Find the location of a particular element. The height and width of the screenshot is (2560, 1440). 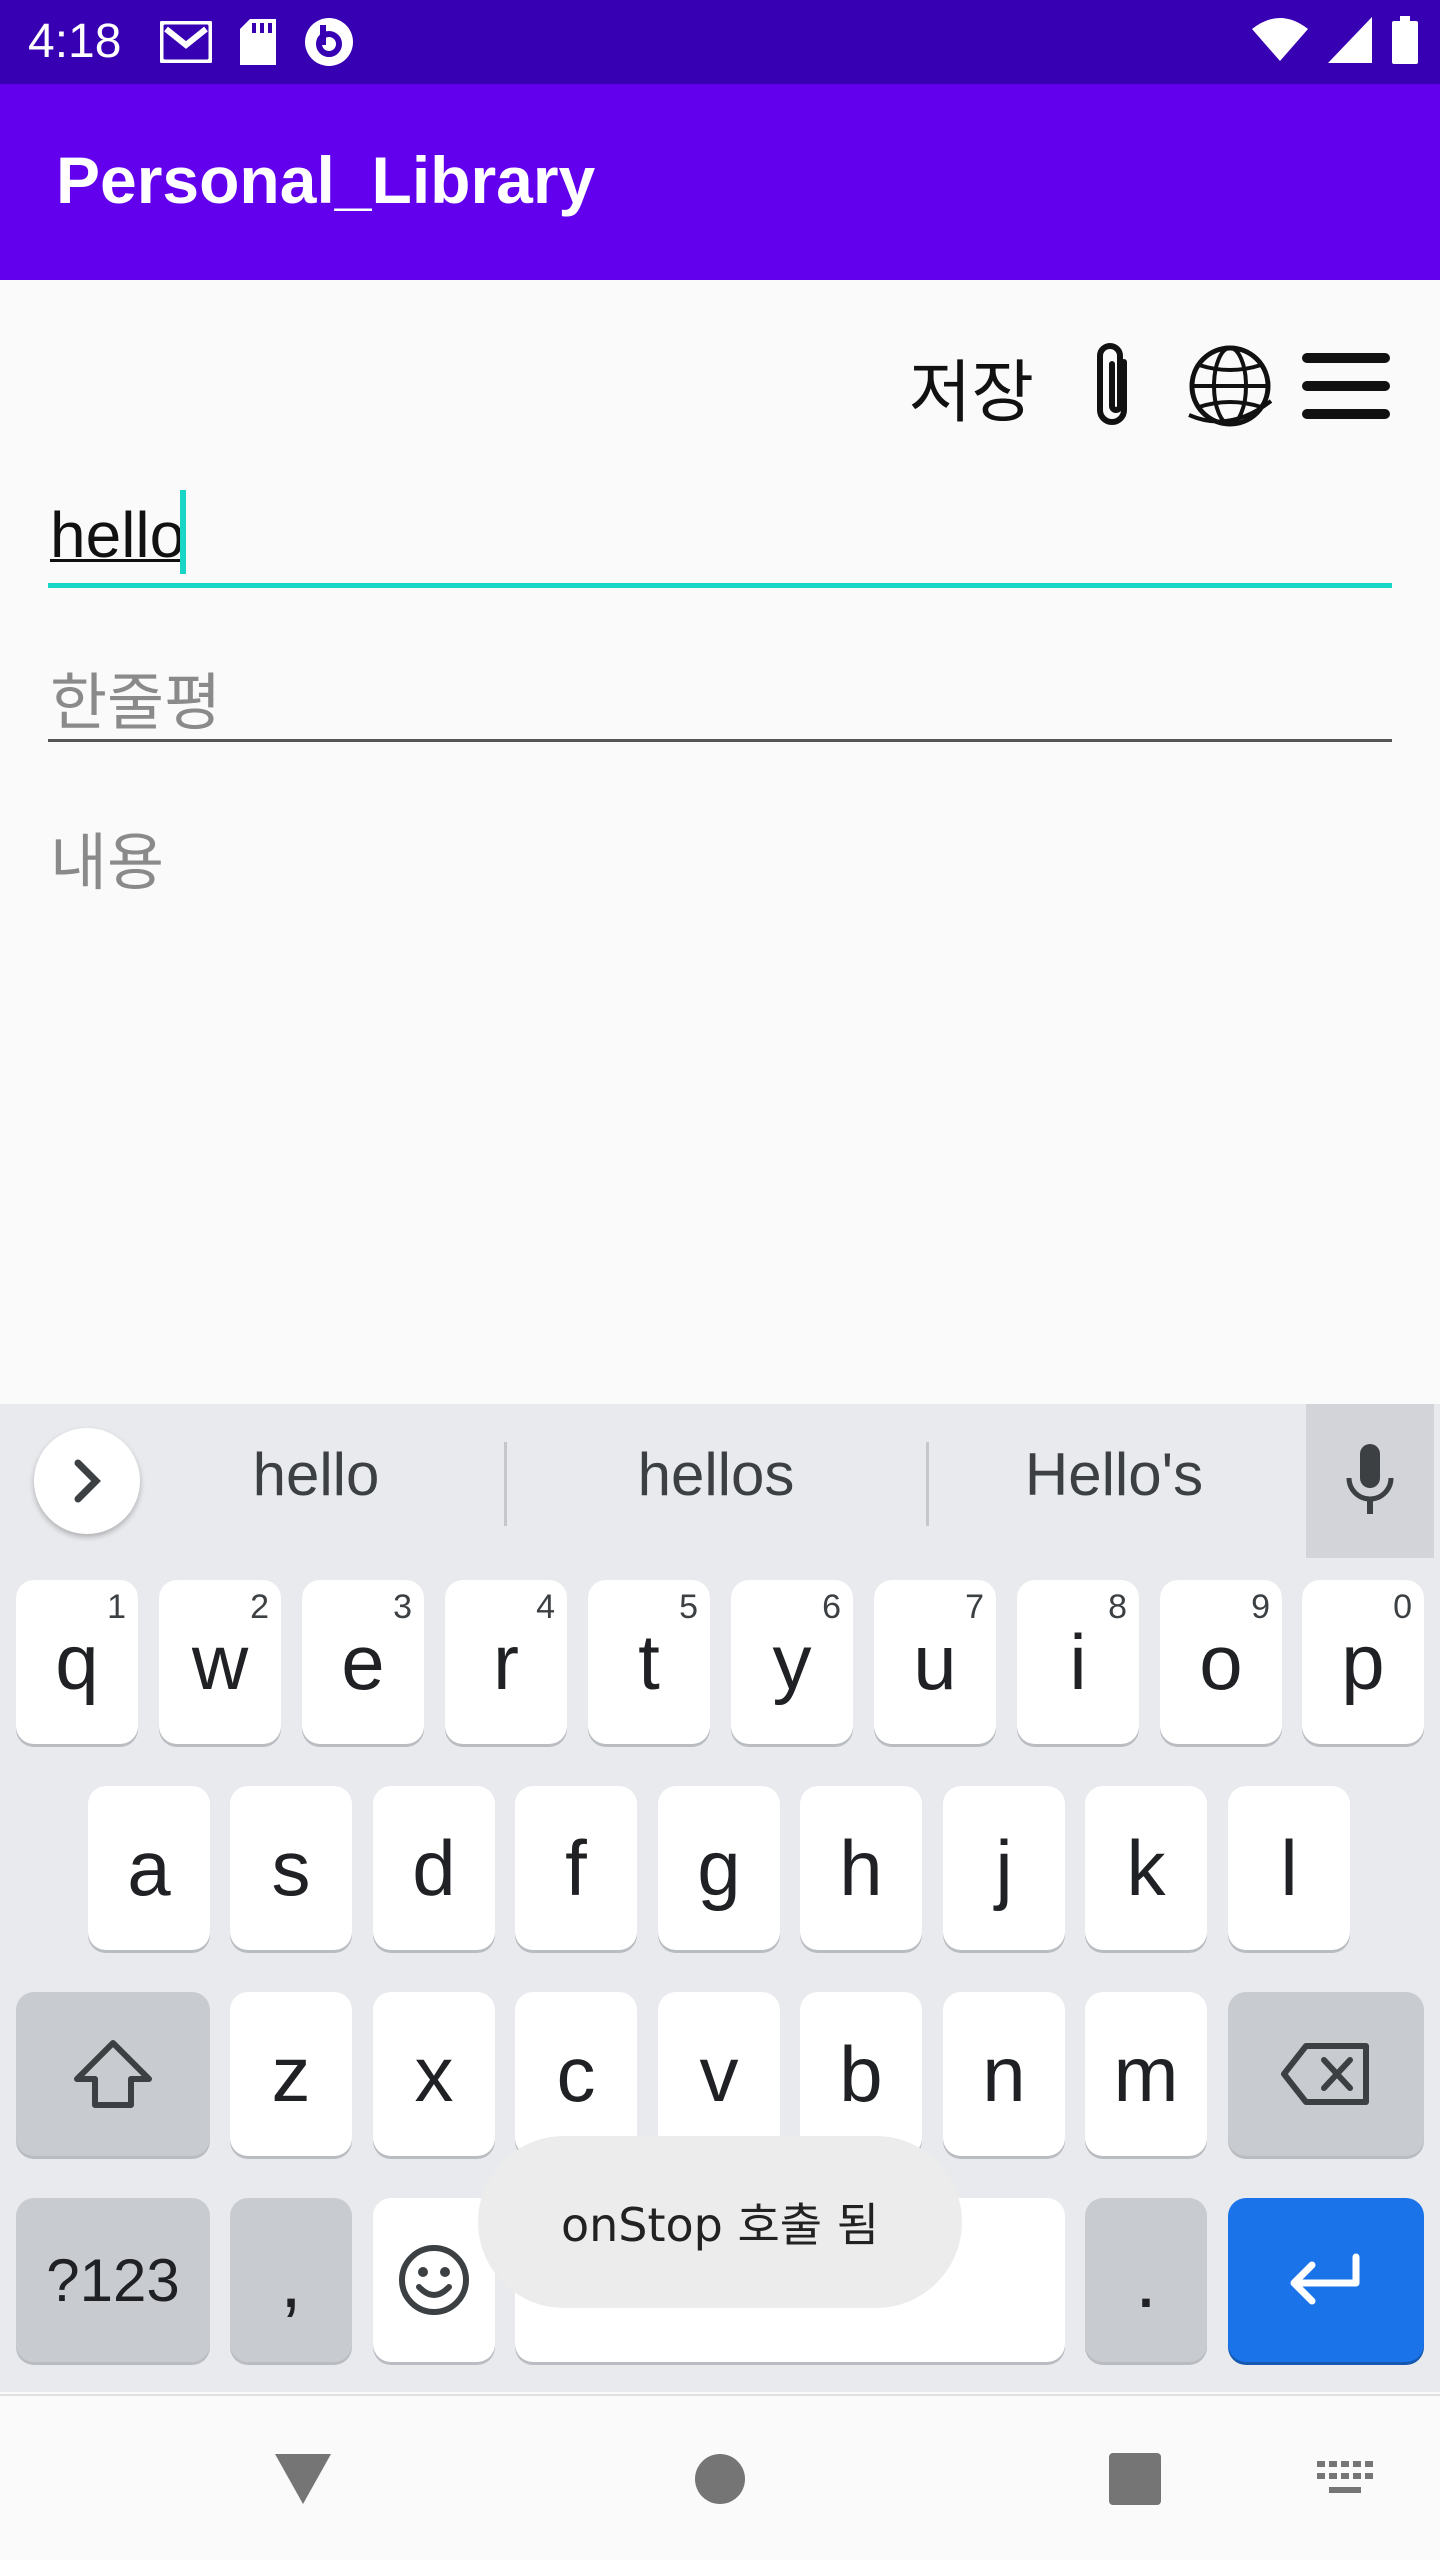

backspace-icon is located at coordinates (1325, 2074).